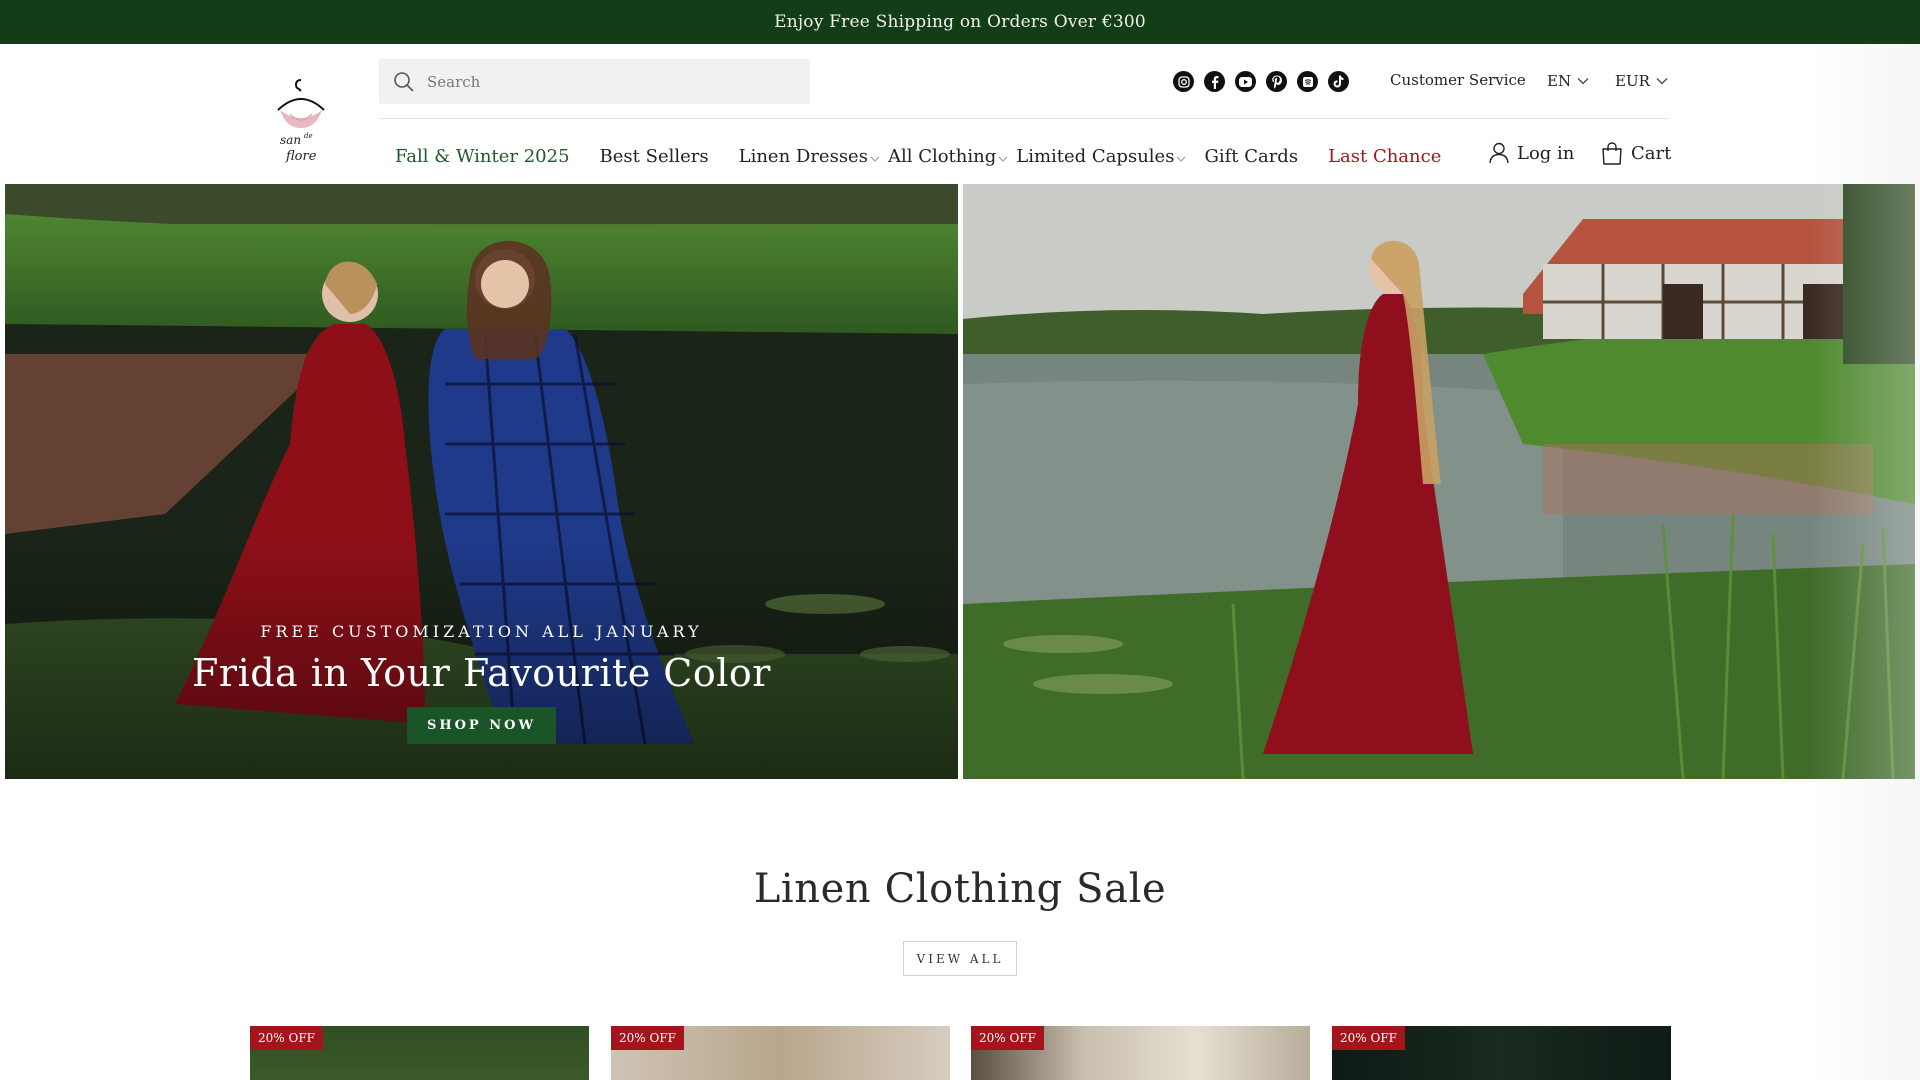  I want to click on login-link: Log in, so click(1531, 153).